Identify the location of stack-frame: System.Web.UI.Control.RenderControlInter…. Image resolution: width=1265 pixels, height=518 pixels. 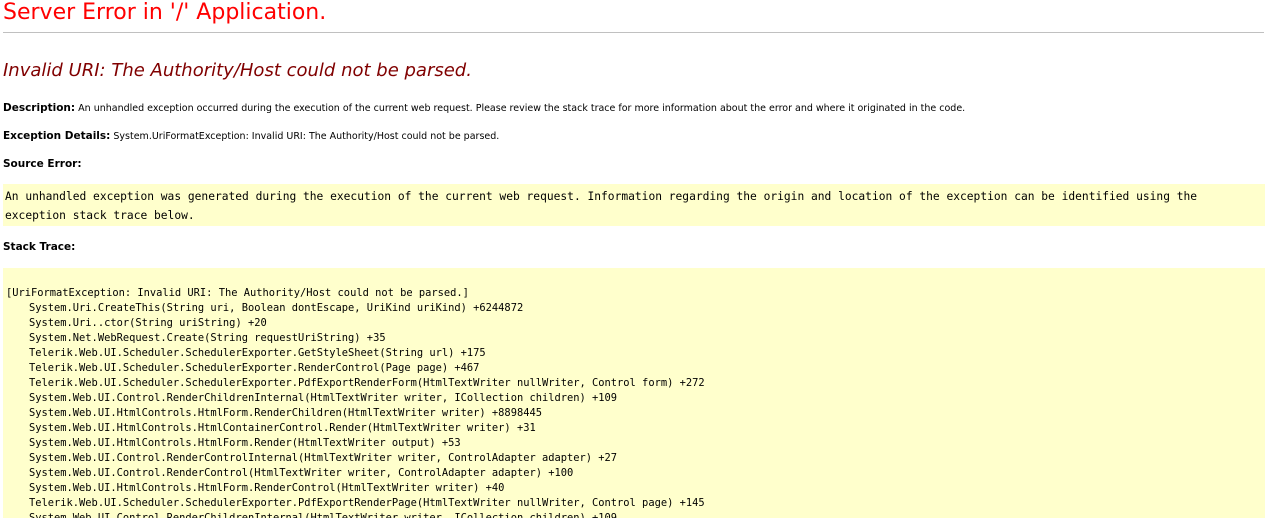
(323, 458).